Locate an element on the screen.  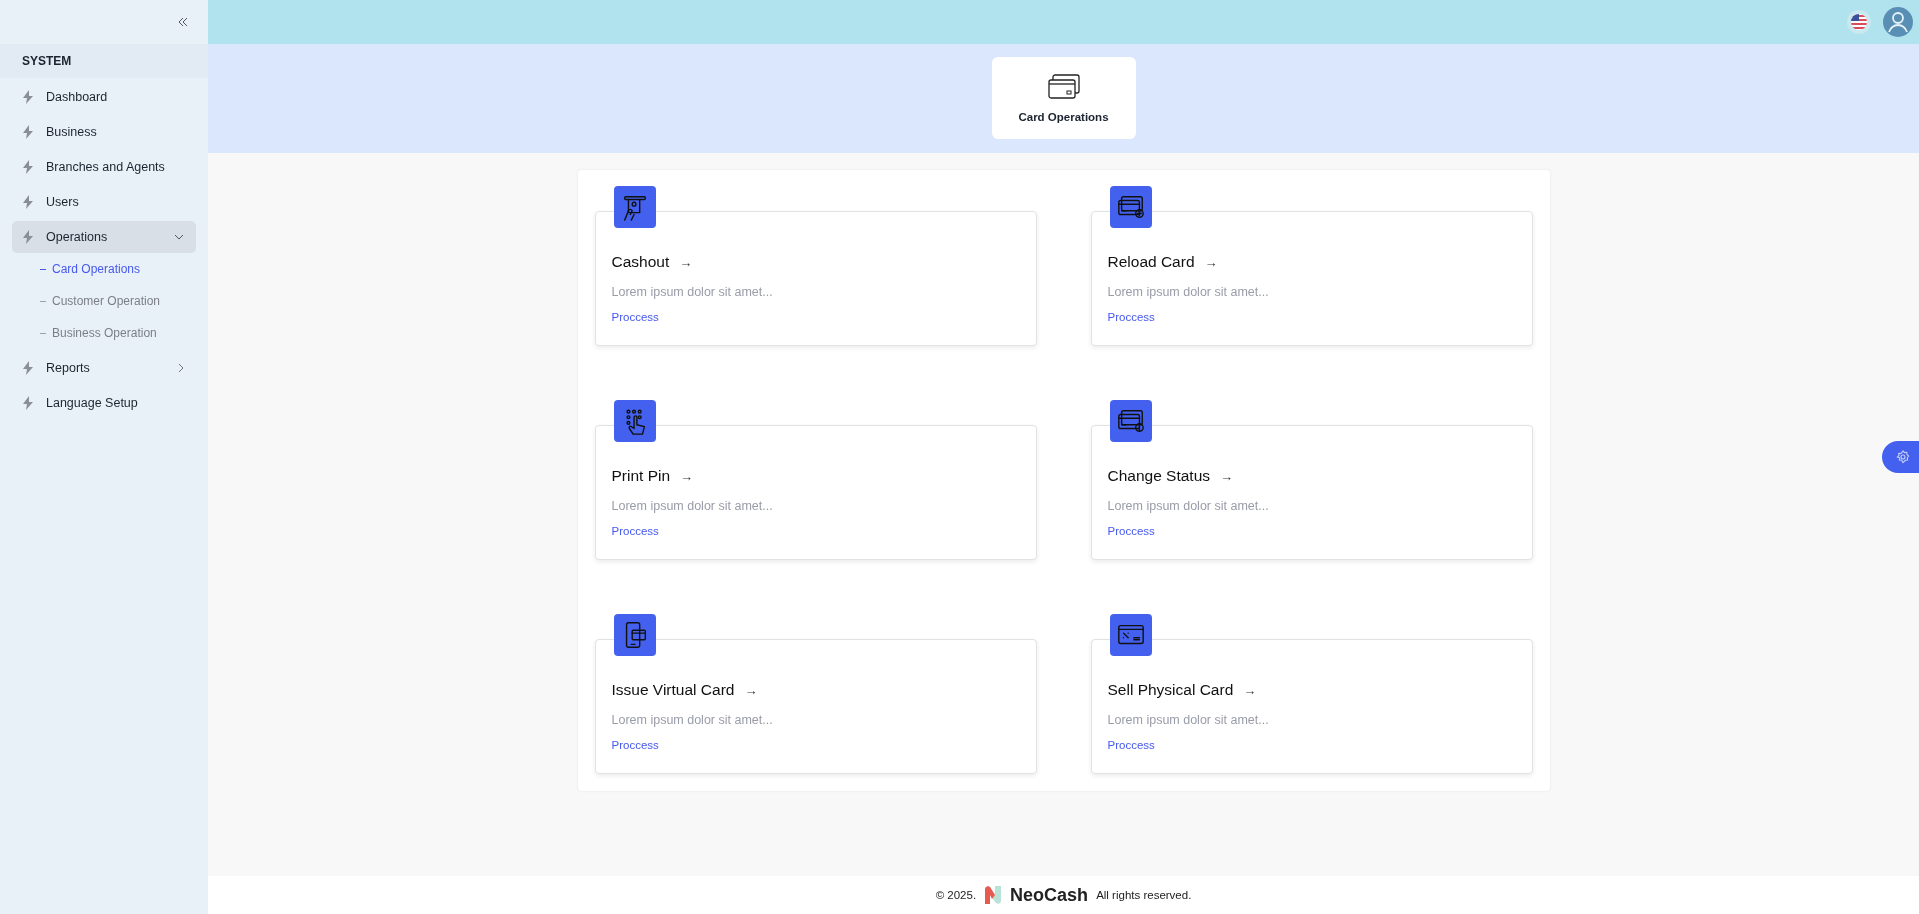
submenu-item: Customer Operation is located at coordinates (104, 301).